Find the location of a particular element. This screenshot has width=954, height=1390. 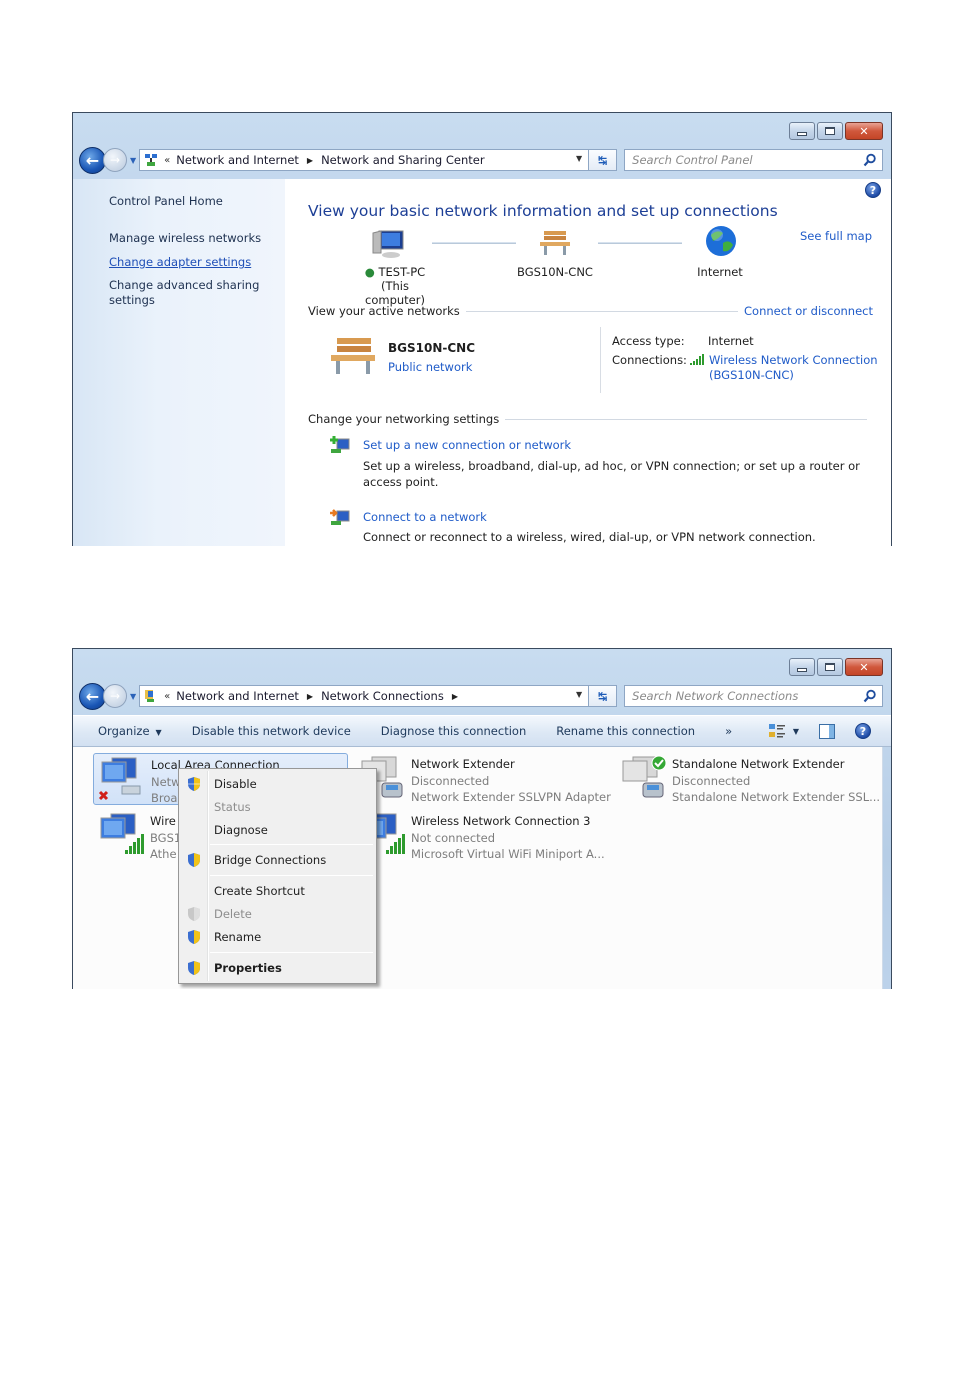

signal-strength-icon is located at coordinates (698, 361).